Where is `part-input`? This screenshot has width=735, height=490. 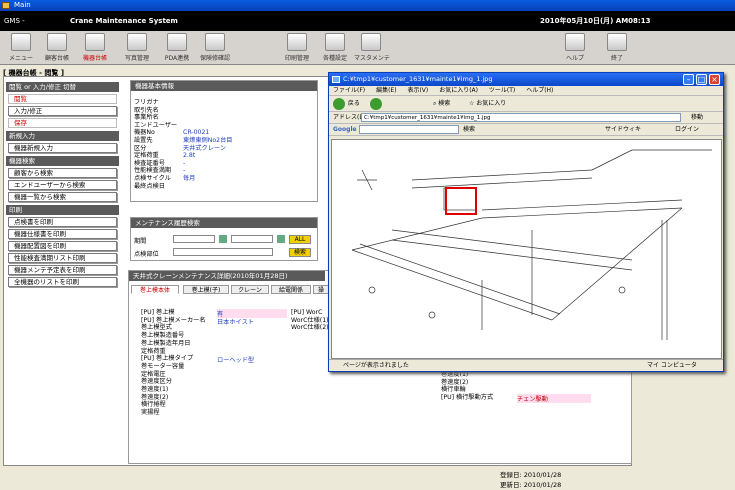 part-input is located at coordinates (223, 252).